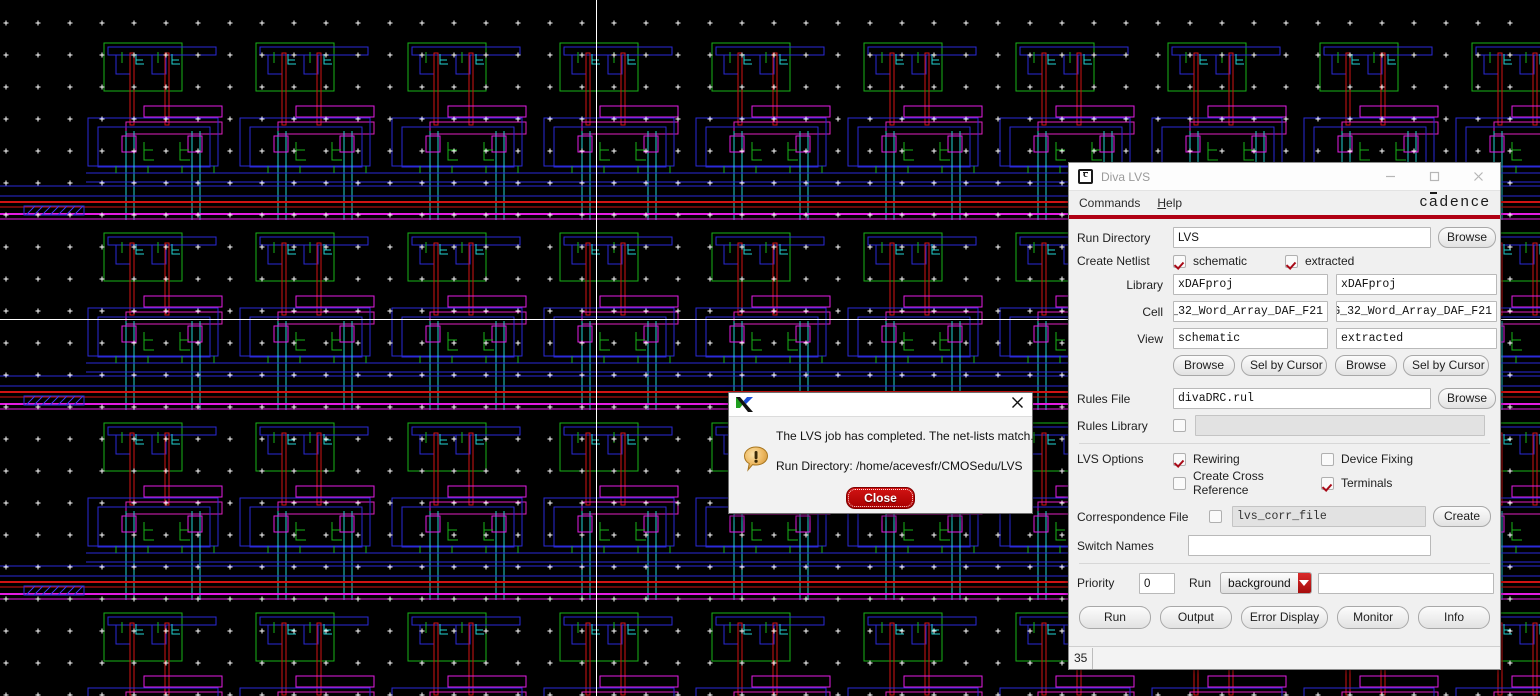  Describe the element at coordinates (1216, 459) in the screenshot. I see `rewiring-label: Rewiring` at that location.